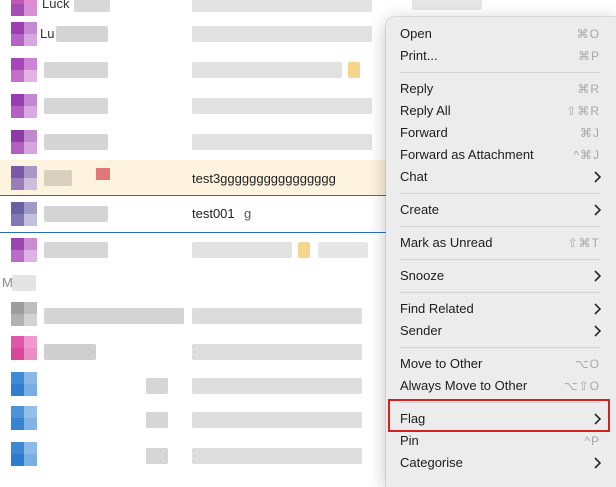 The width and height of the screenshot is (616, 487). Describe the element at coordinates (103, 174) in the screenshot. I see `category-color-tag` at that location.